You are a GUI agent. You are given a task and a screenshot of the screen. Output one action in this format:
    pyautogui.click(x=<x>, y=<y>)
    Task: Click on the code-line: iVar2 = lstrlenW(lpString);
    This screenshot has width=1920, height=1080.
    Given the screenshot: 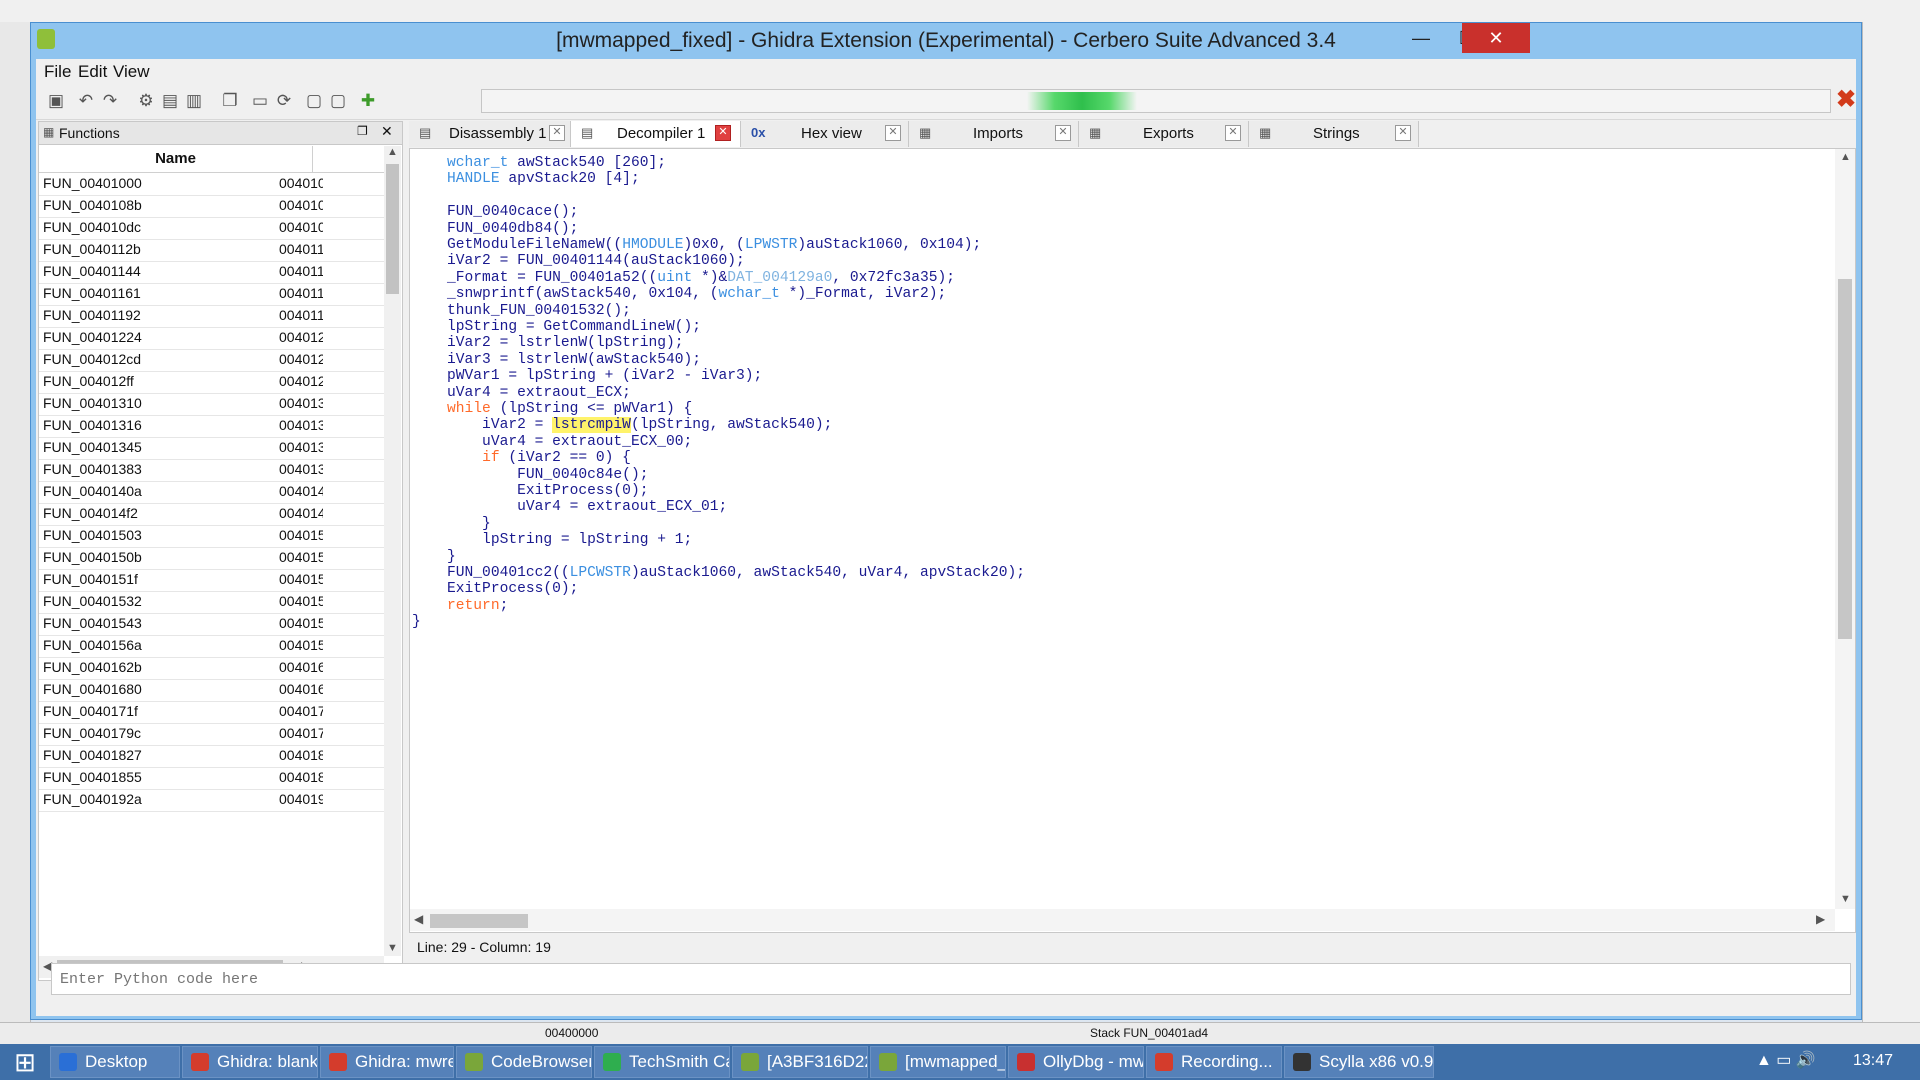 What is the action you would take?
    pyautogui.click(x=547, y=344)
    